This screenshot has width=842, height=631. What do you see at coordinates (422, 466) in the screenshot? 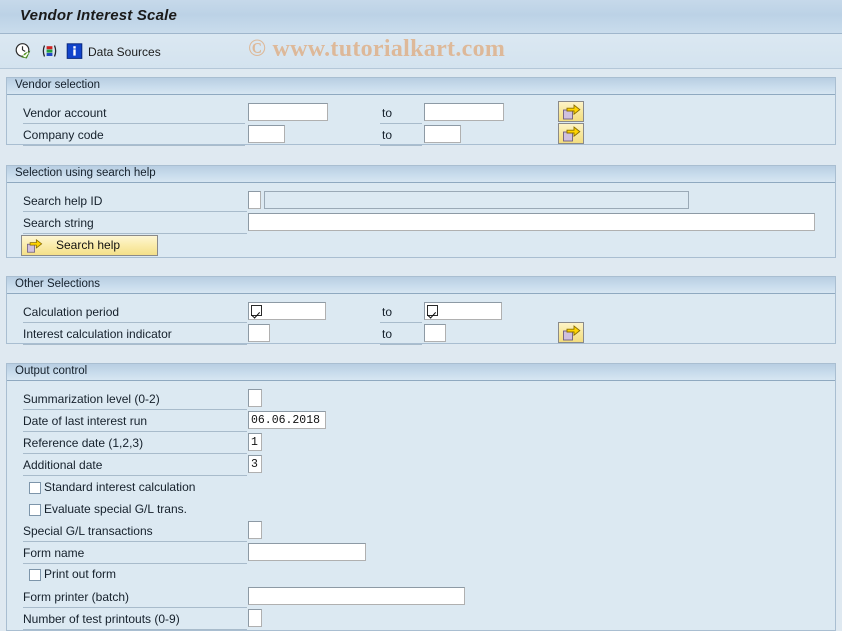
I see `field-row-additional-date: Additional date` at bounding box center [422, 466].